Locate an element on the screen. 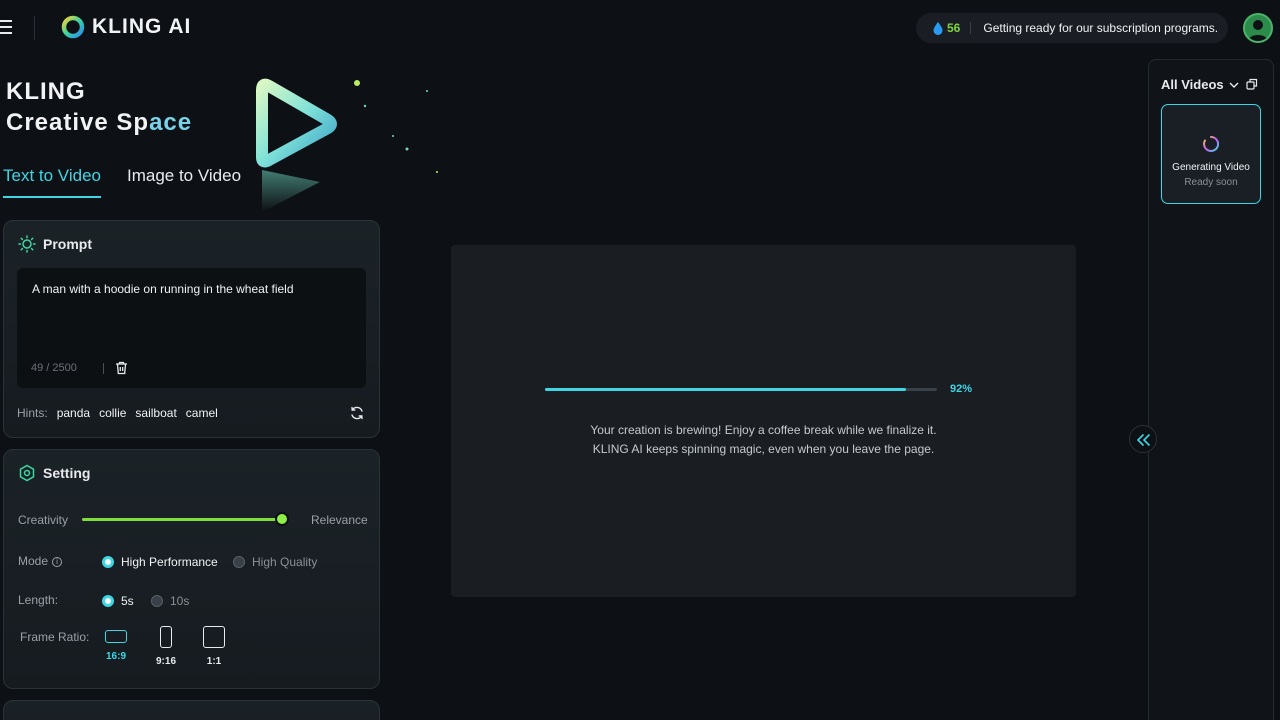  setting-header: Setting is located at coordinates (54, 473).